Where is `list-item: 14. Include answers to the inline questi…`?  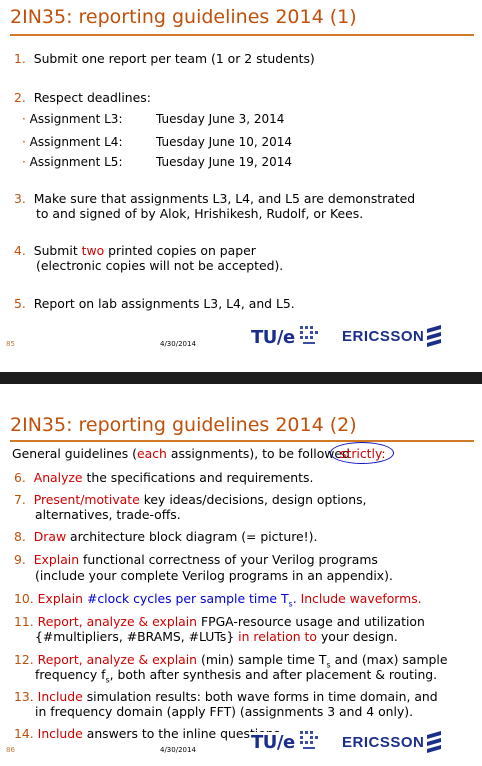
list-item: 14. Include answers to the inline questi… is located at coordinates (149, 733).